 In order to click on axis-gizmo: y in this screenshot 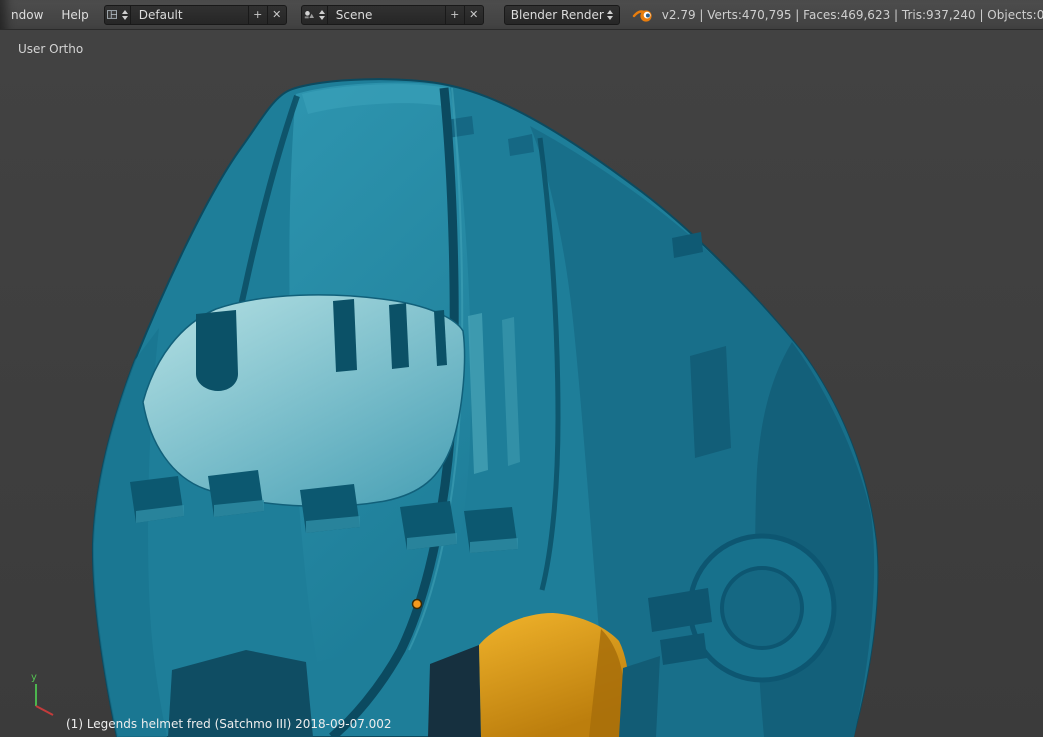, I will do `click(42, 694)`.